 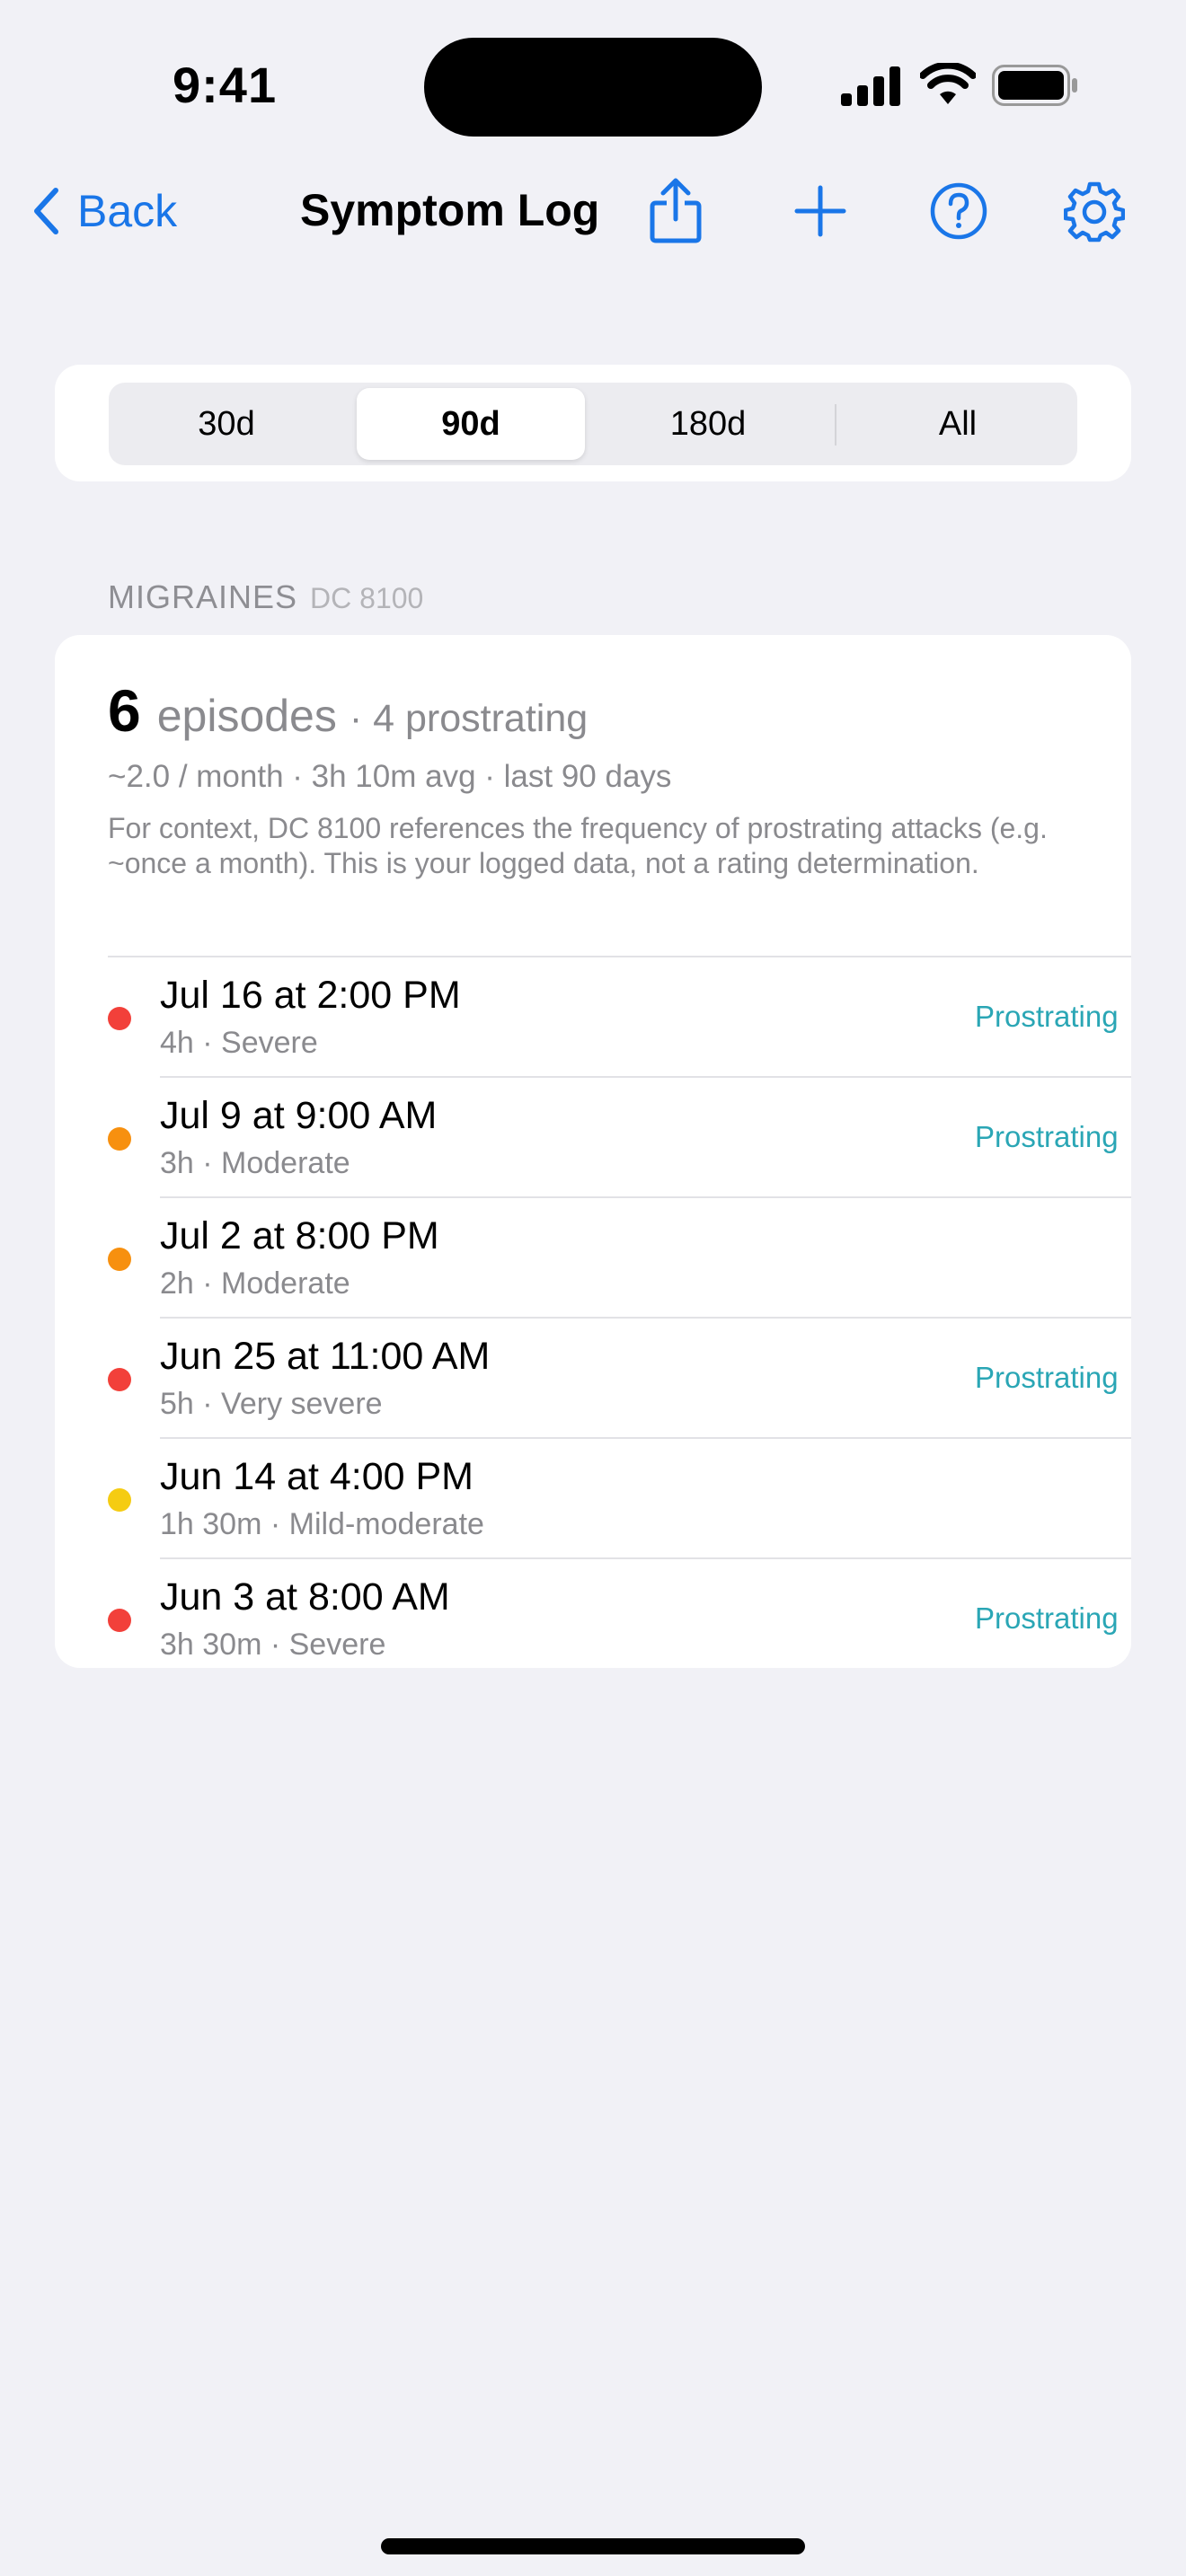 What do you see at coordinates (619, 1016) in the screenshot?
I see `episode-row: Jul 16 at 2:00 PM 4h · Severe Prostrating` at bounding box center [619, 1016].